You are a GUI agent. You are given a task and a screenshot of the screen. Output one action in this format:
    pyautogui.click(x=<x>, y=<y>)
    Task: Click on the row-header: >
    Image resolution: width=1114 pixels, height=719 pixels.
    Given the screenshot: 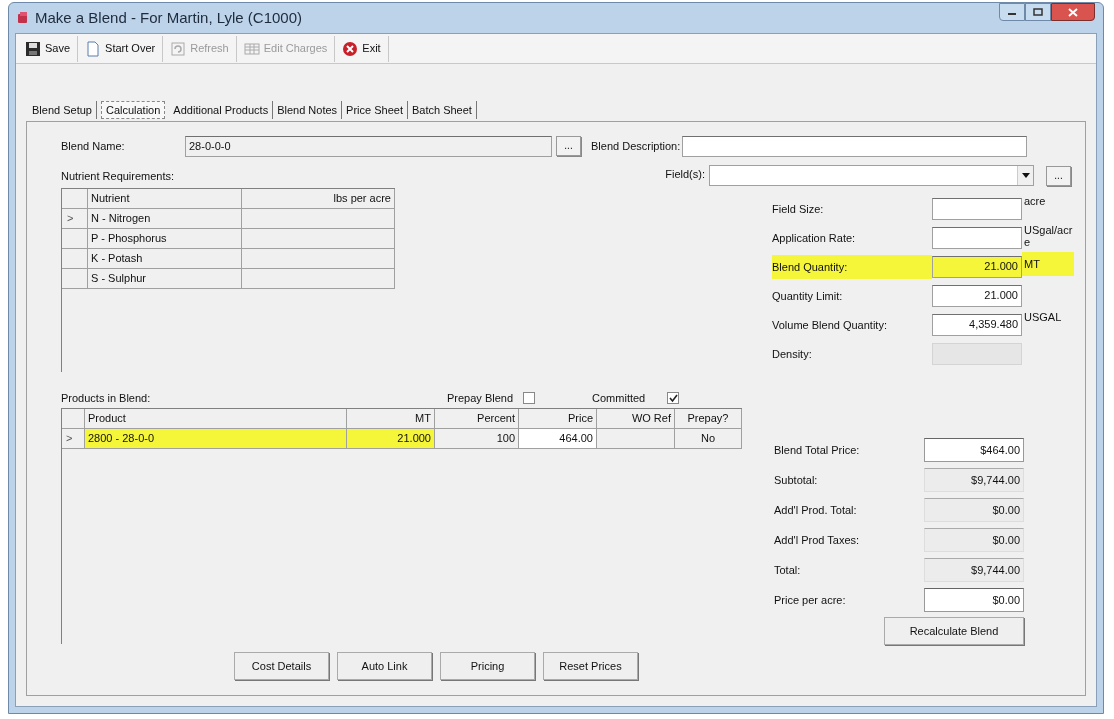 What is the action you would take?
    pyautogui.click(x=75, y=219)
    